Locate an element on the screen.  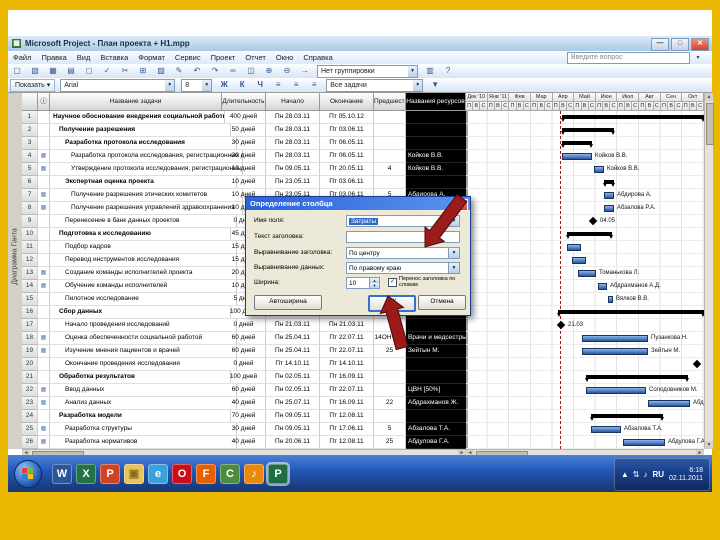
powerpoint-icon: P is located at coordinates (110, 473).